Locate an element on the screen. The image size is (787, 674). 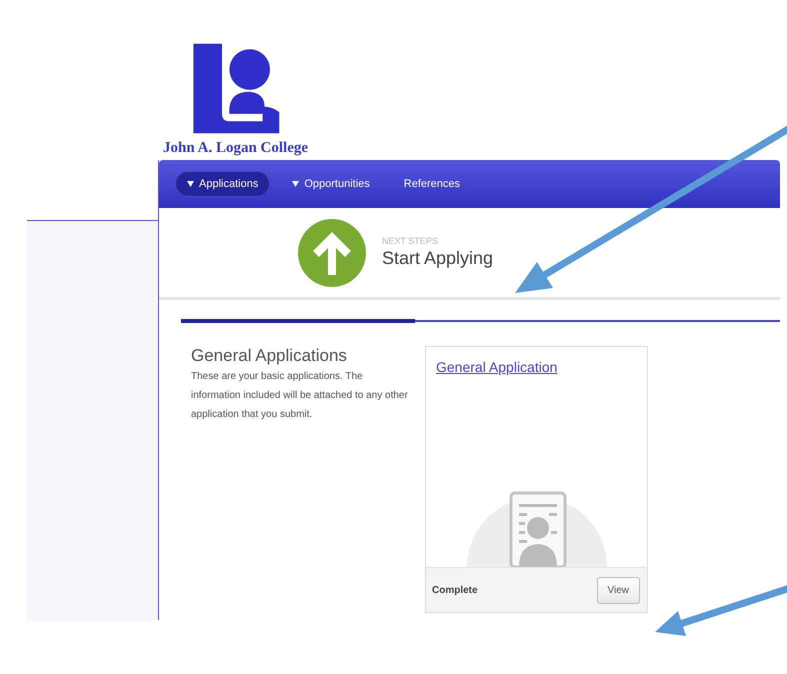
next-steps-label: NEXT STEPS is located at coordinates (410, 241).